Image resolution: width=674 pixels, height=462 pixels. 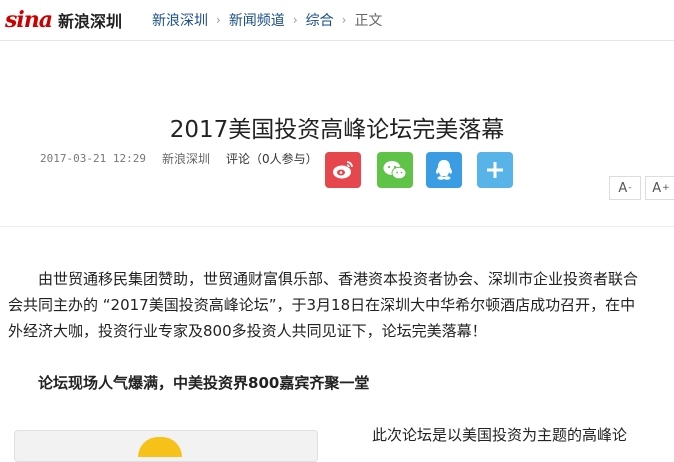 I want to click on share-more-button, so click(x=495, y=170).